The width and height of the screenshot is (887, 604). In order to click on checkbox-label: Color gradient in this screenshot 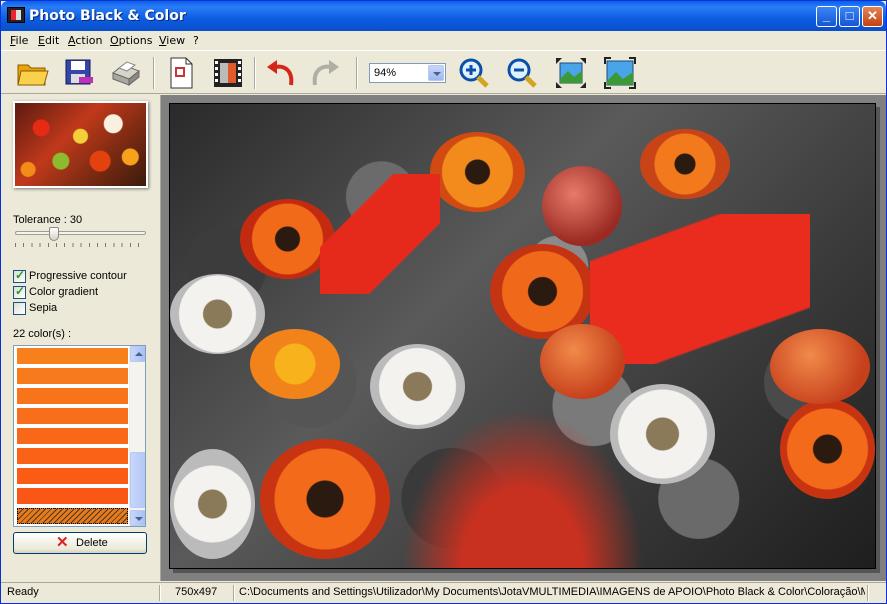, I will do `click(64, 292)`.